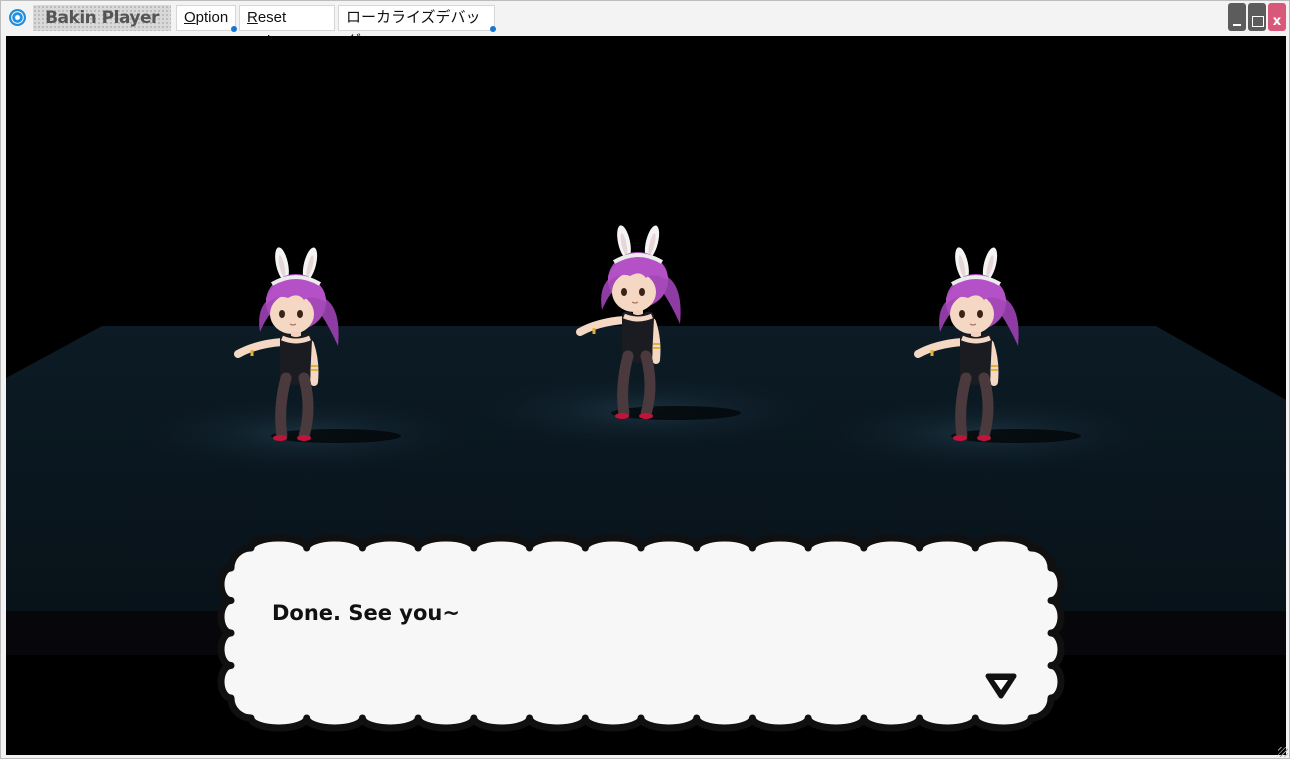 Image resolution: width=1290 pixels, height=759 pixels. What do you see at coordinates (1277, 21) in the screenshot?
I see `close-icon: x` at bounding box center [1277, 21].